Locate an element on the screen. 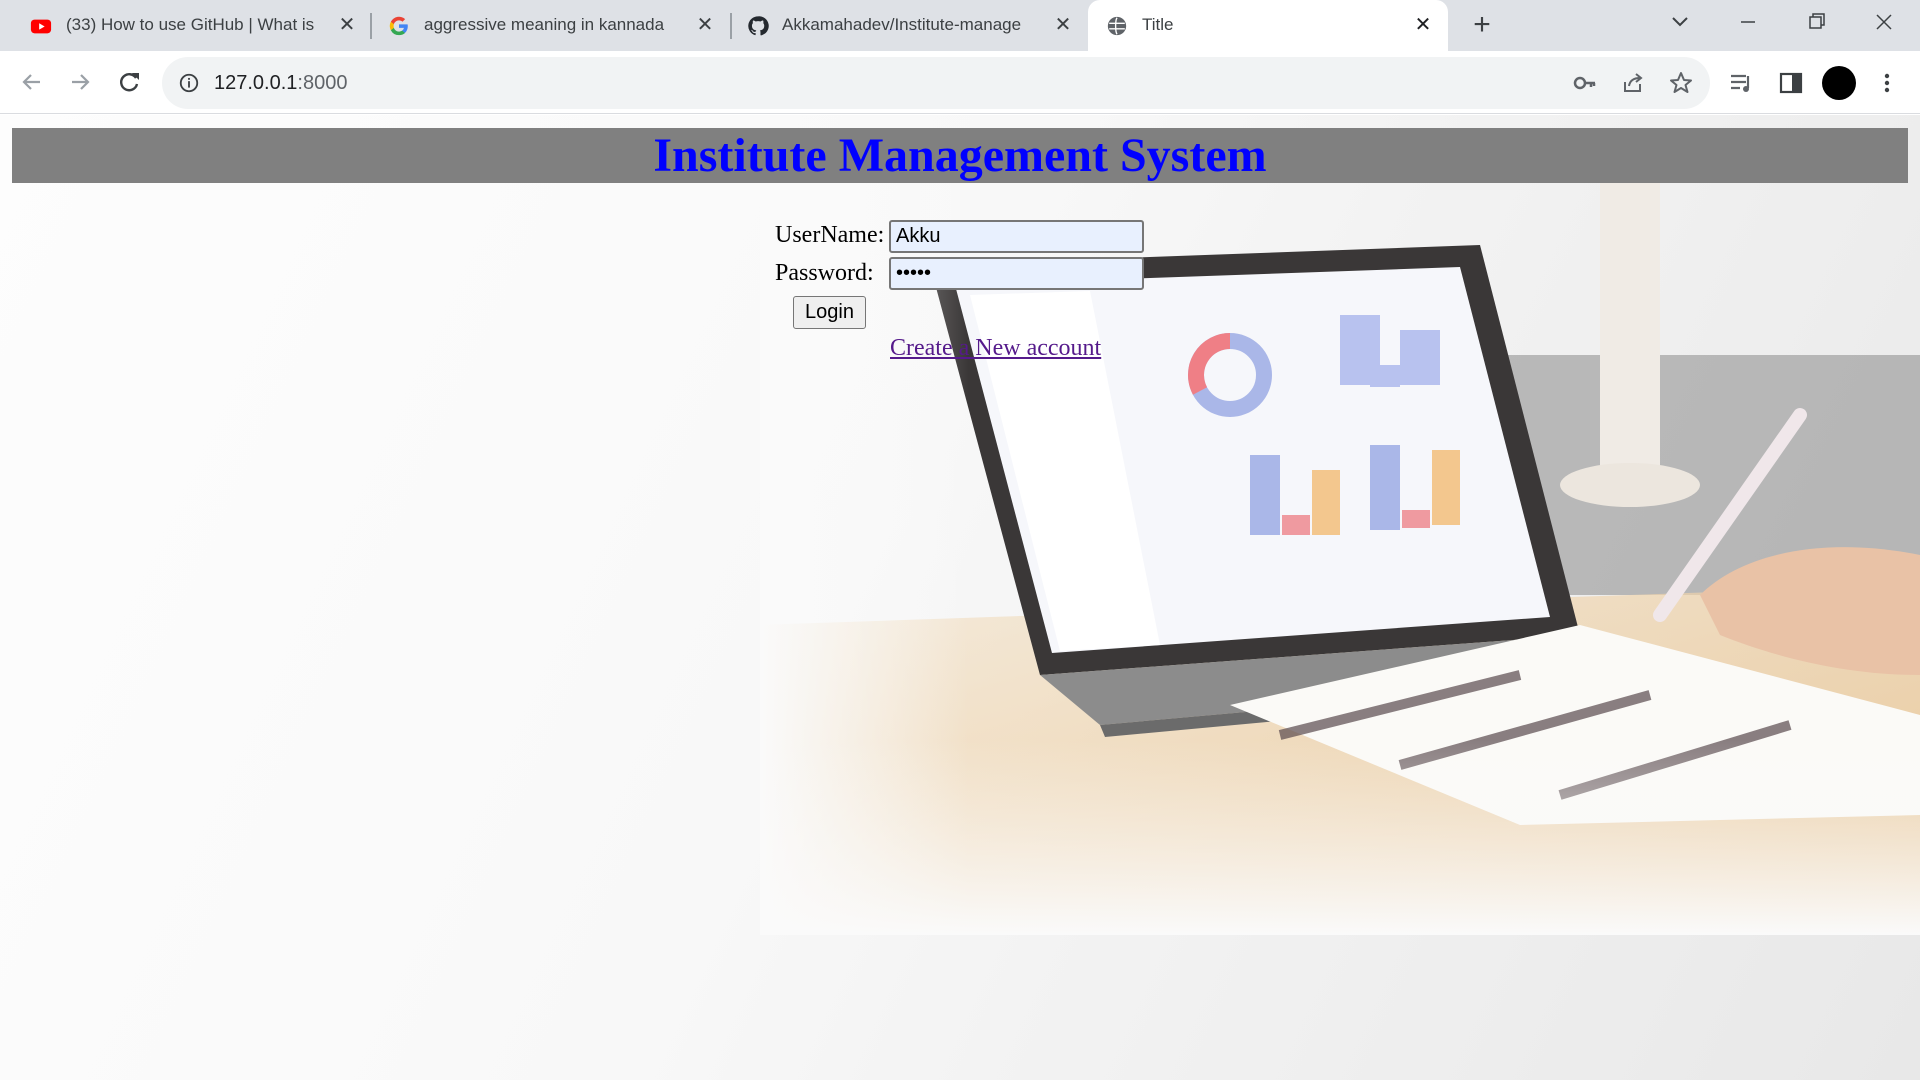 The image size is (1920, 1080). more-menu-icon is located at coordinates (1887, 83).